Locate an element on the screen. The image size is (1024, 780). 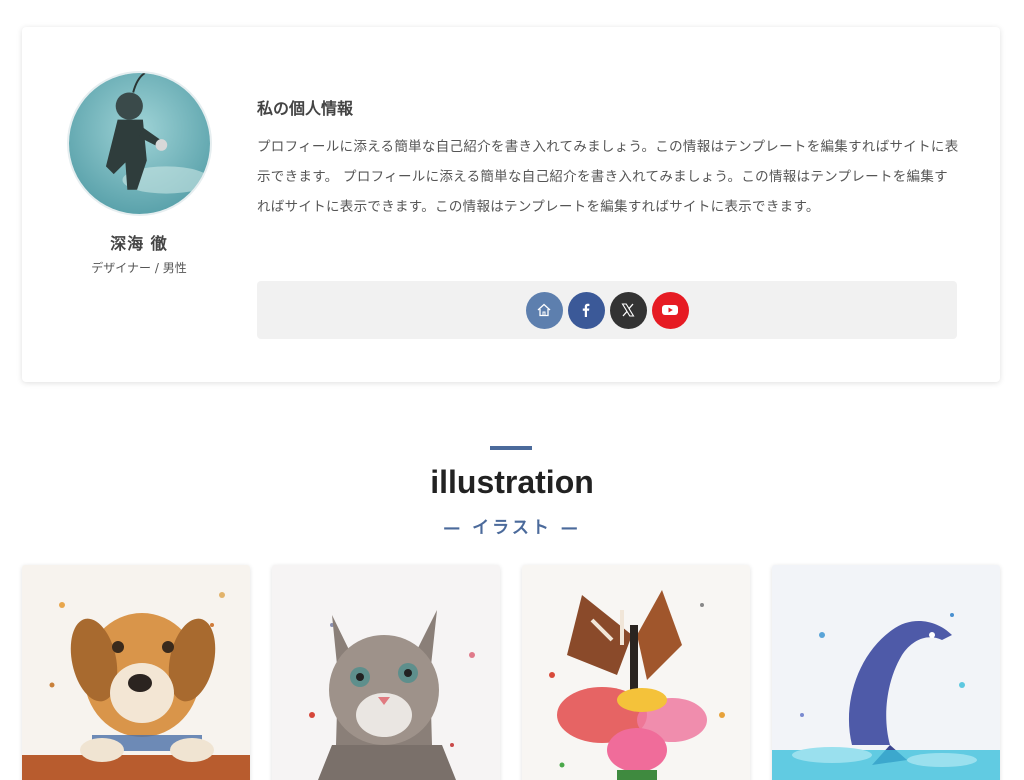
x-icon is located at coordinates (628, 310).